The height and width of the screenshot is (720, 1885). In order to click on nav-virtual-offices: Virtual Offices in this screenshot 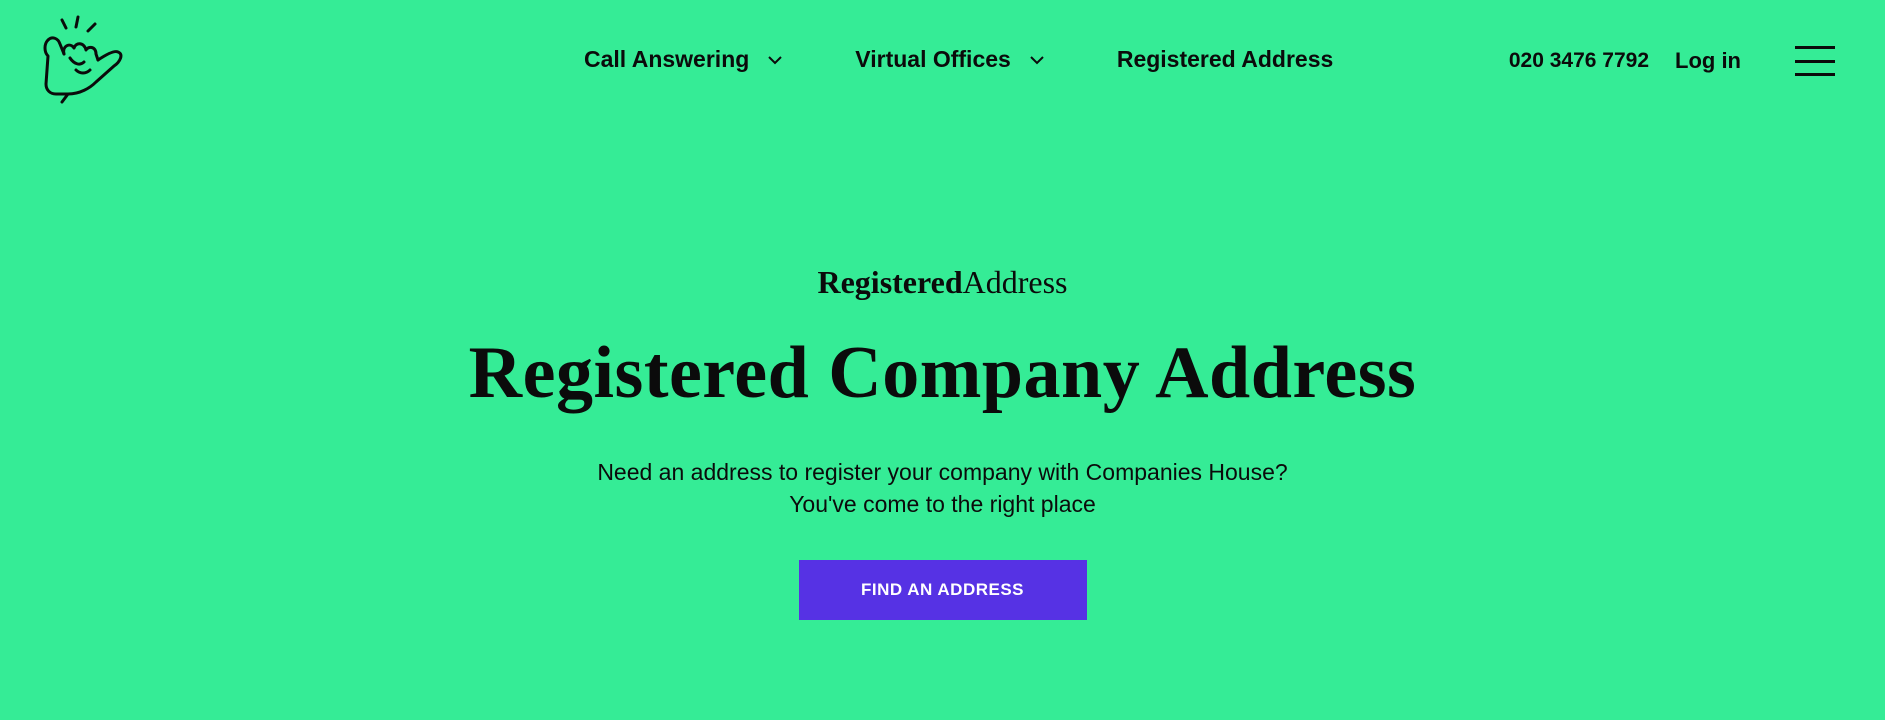, I will do `click(950, 59)`.